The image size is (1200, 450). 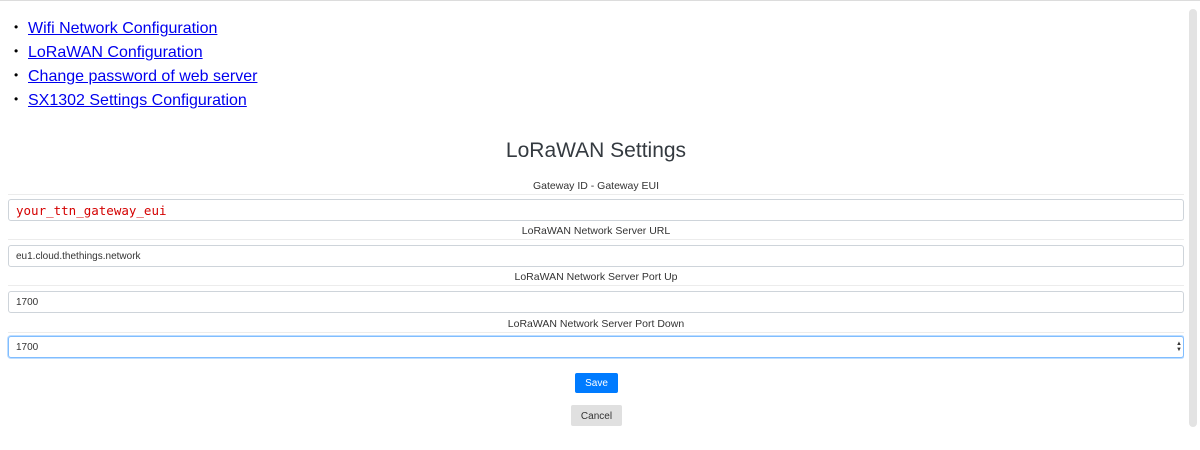 I want to click on nav-item-sx1302: • SX1302 Settings Configuration, so click(x=135, y=101).